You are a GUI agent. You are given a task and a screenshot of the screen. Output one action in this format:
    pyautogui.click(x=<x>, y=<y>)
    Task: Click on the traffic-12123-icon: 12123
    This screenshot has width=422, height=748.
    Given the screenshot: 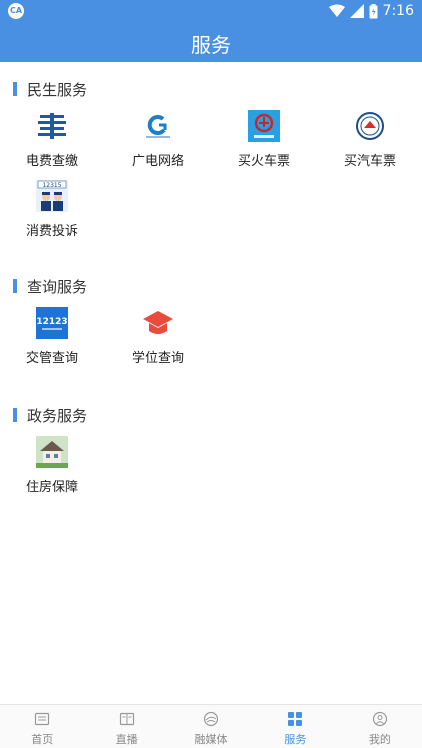 What is the action you would take?
    pyautogui.click(x=52, y=323)
    